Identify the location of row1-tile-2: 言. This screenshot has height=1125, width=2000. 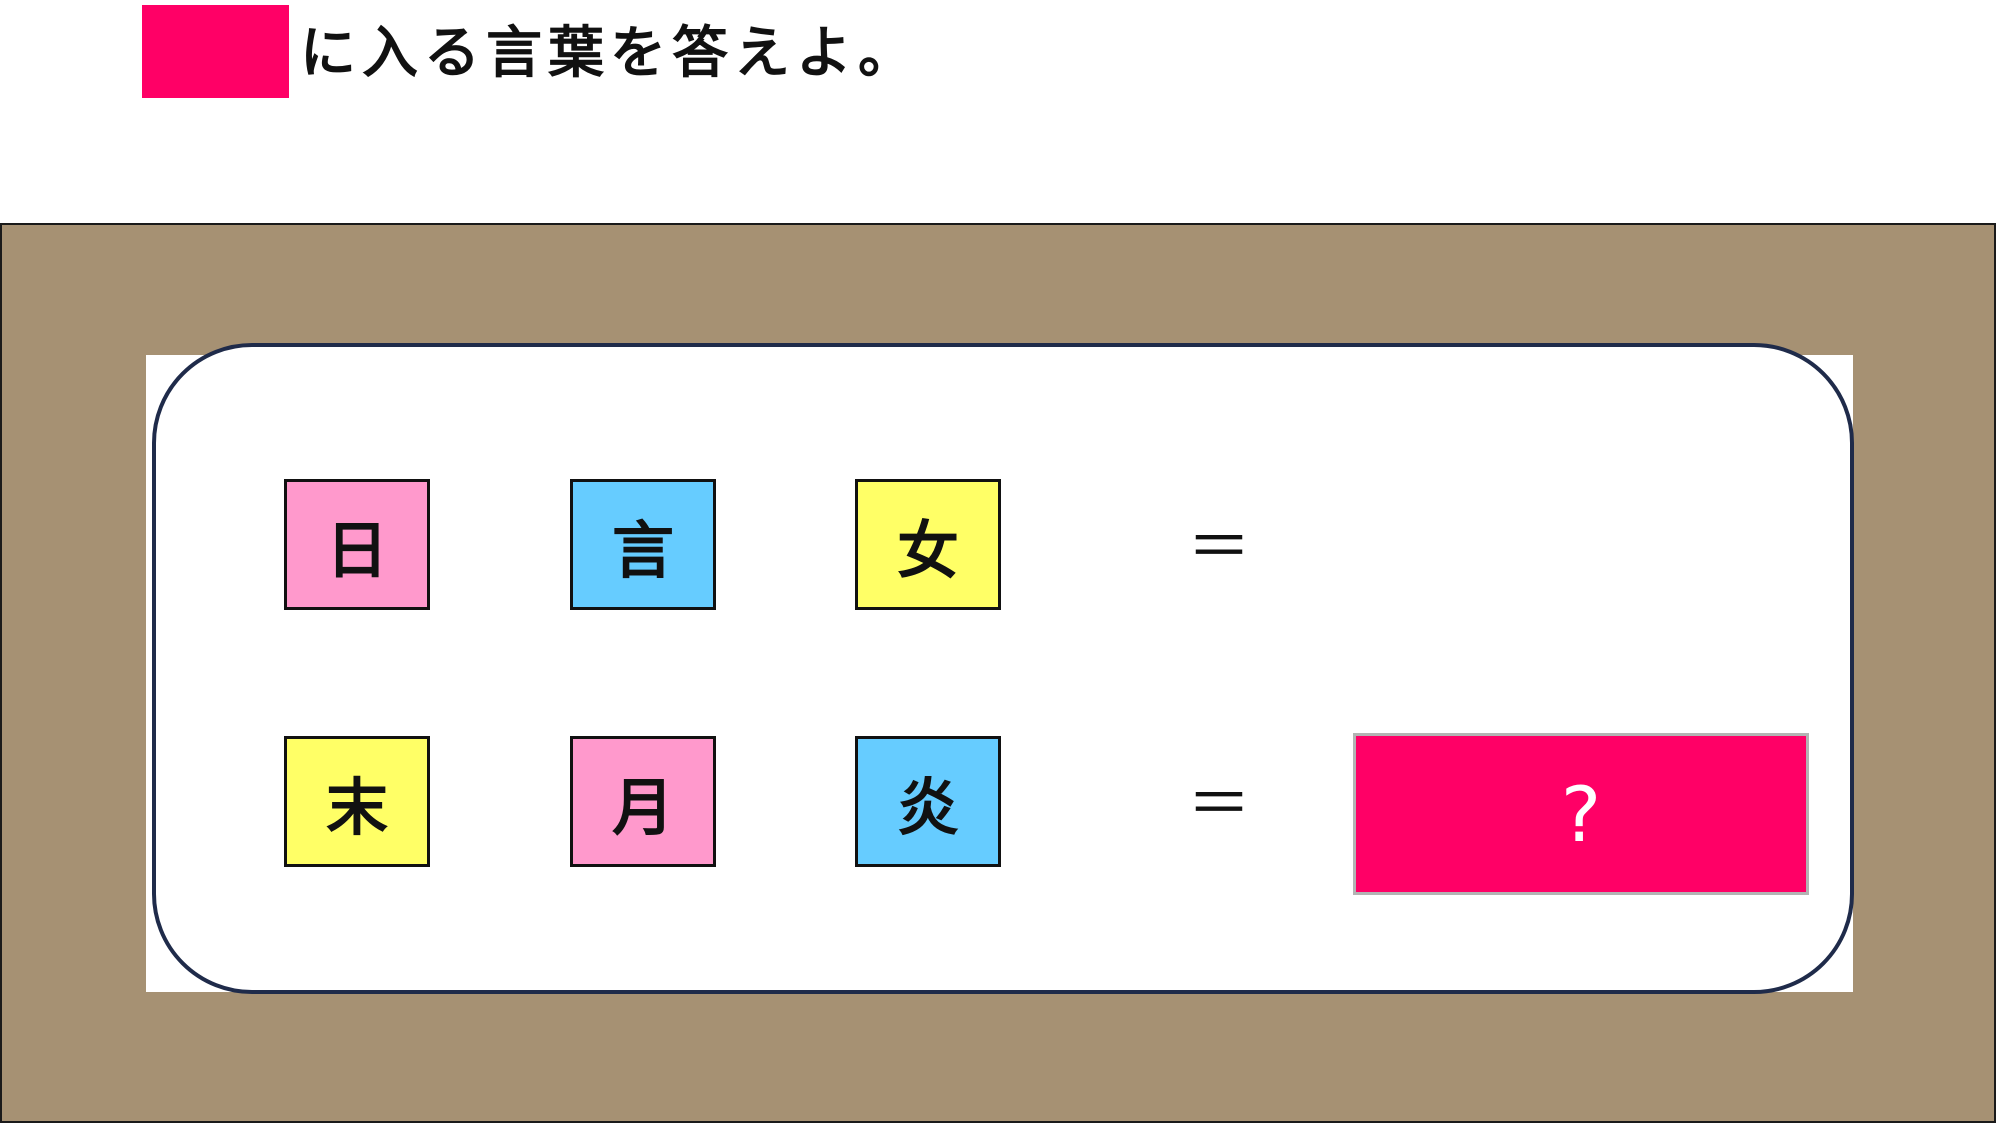
(643, 544).